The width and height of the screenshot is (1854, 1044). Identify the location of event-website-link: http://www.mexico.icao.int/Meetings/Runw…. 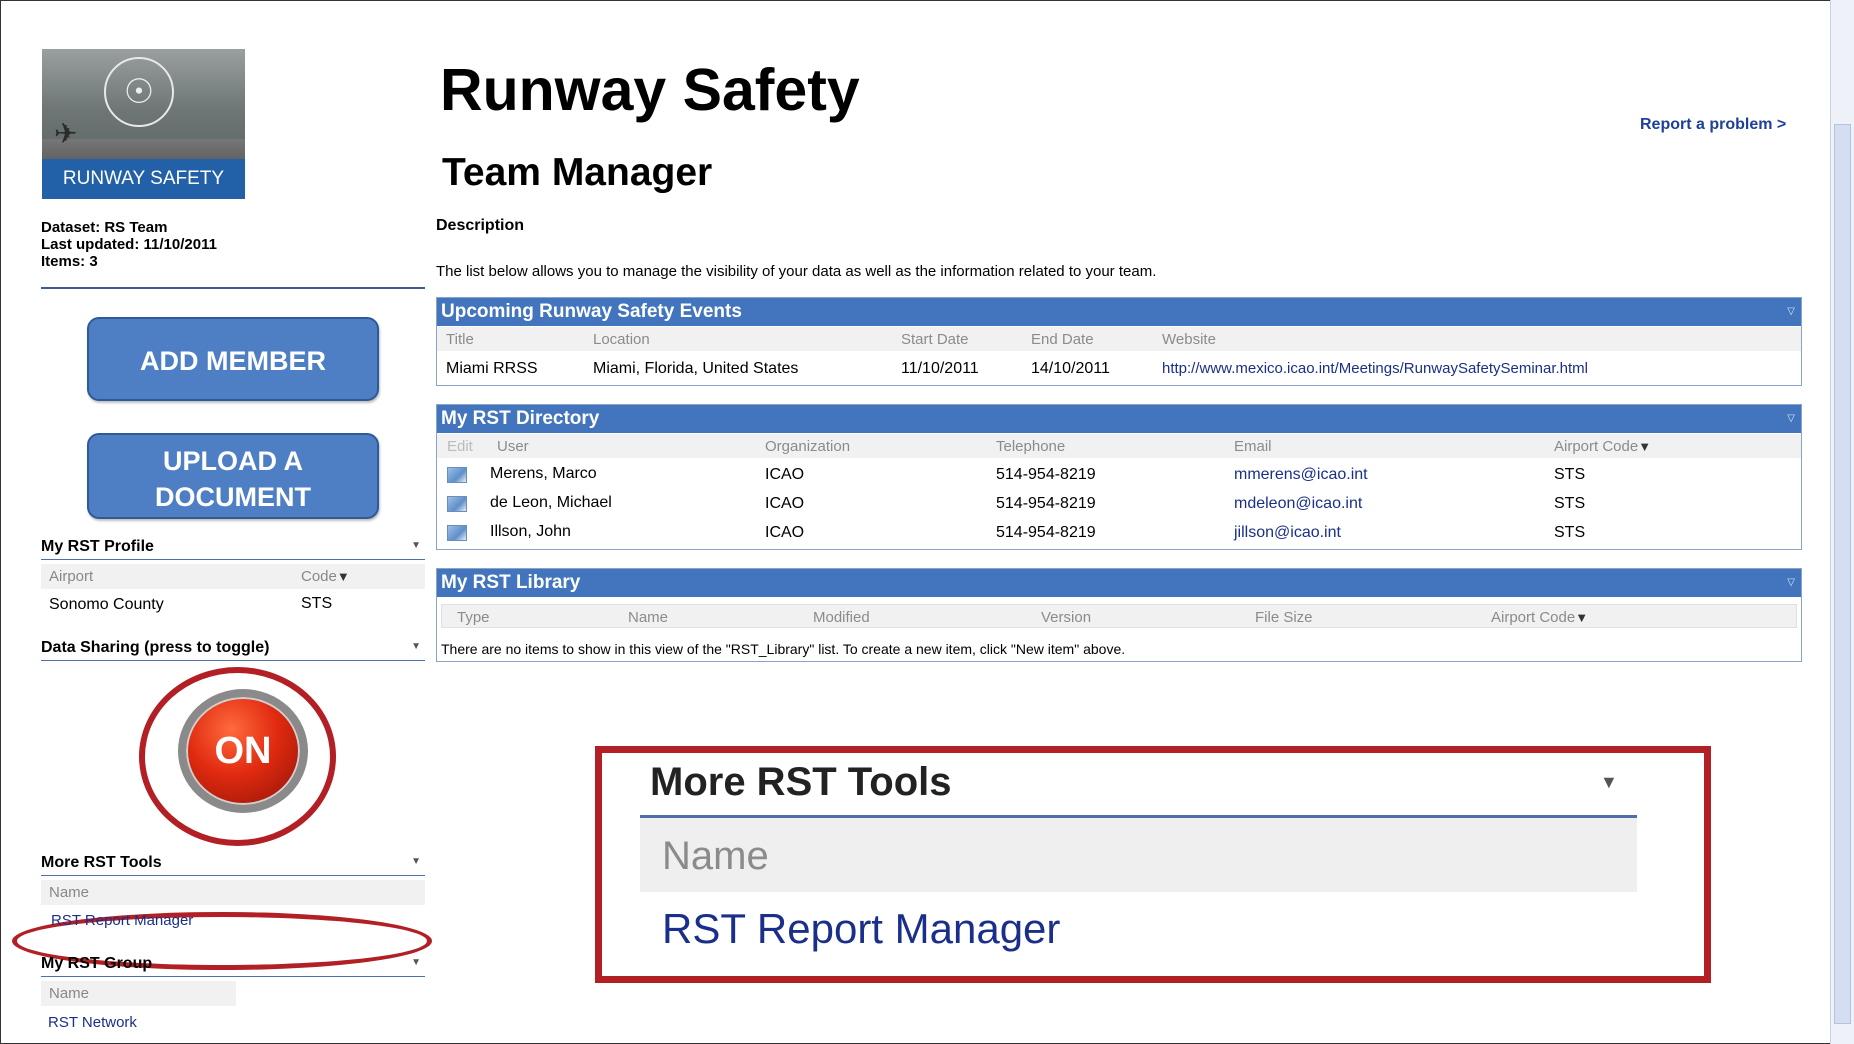
(1375, 368).